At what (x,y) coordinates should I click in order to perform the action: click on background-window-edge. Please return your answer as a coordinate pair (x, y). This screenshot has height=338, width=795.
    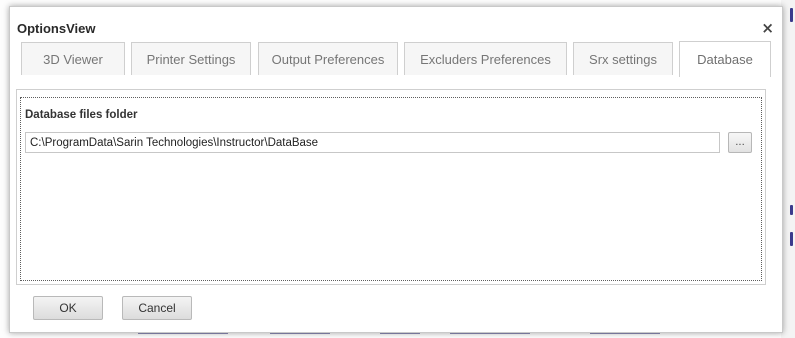
    Looking at the image, I should click on (788, 169).